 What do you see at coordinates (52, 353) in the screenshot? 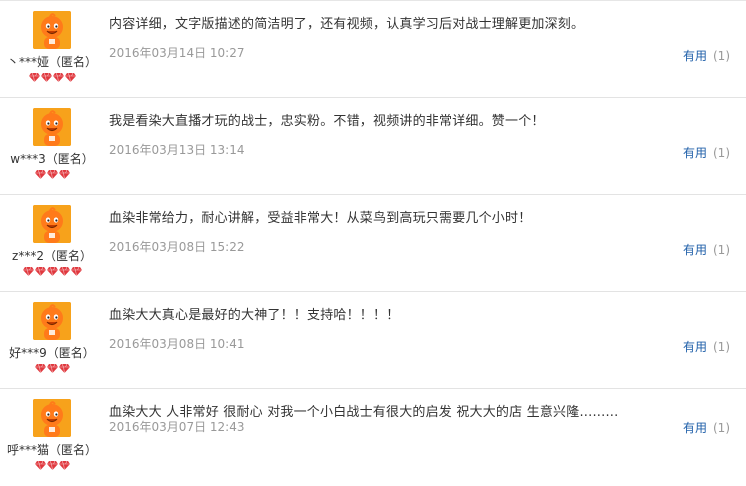
I see `reviewer-name: 好***9（匿名）` at bounding box center [52, 353].